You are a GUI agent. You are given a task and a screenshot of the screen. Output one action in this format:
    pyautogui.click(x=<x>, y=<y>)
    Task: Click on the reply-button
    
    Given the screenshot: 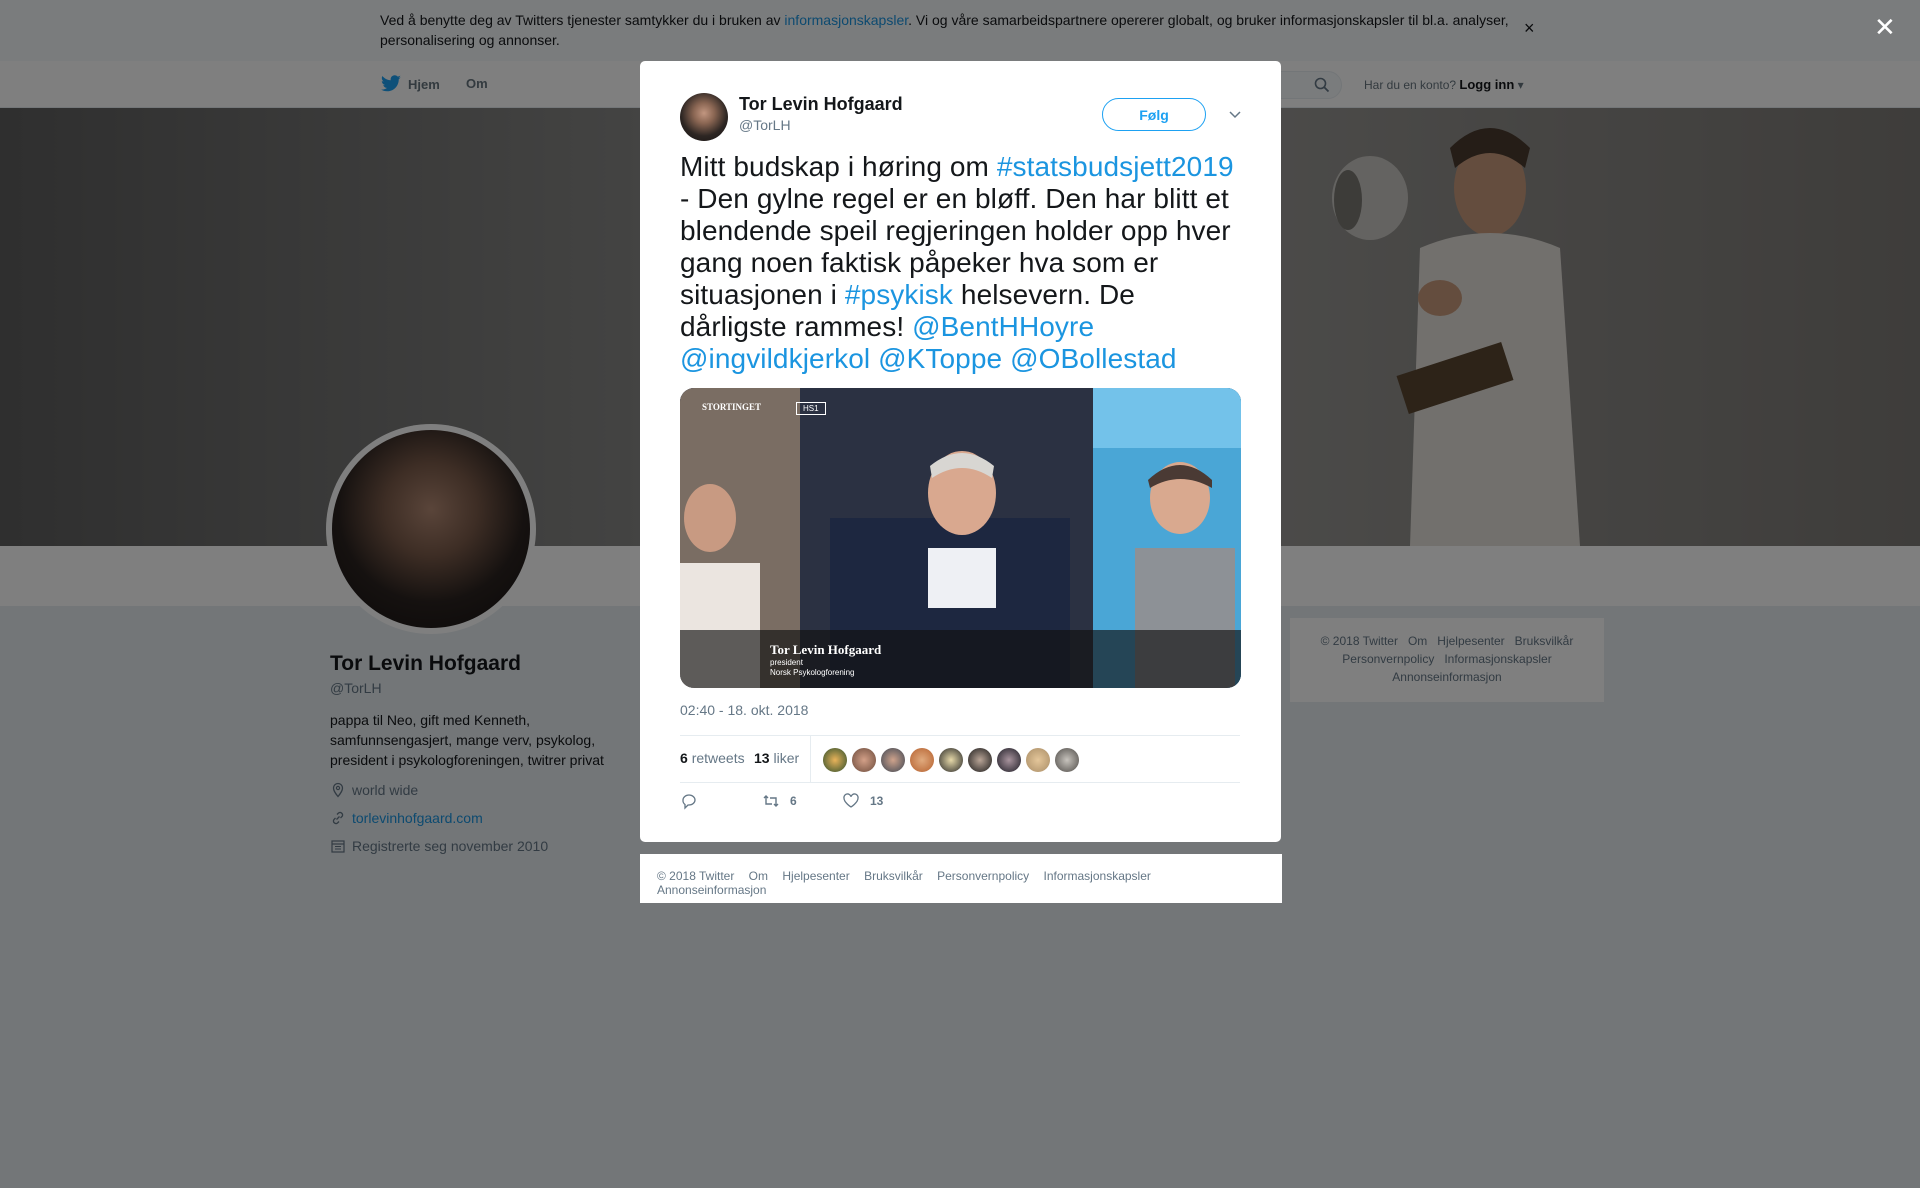 What is the action you would take?
    pyautogui.click(x=694, y=801)
    